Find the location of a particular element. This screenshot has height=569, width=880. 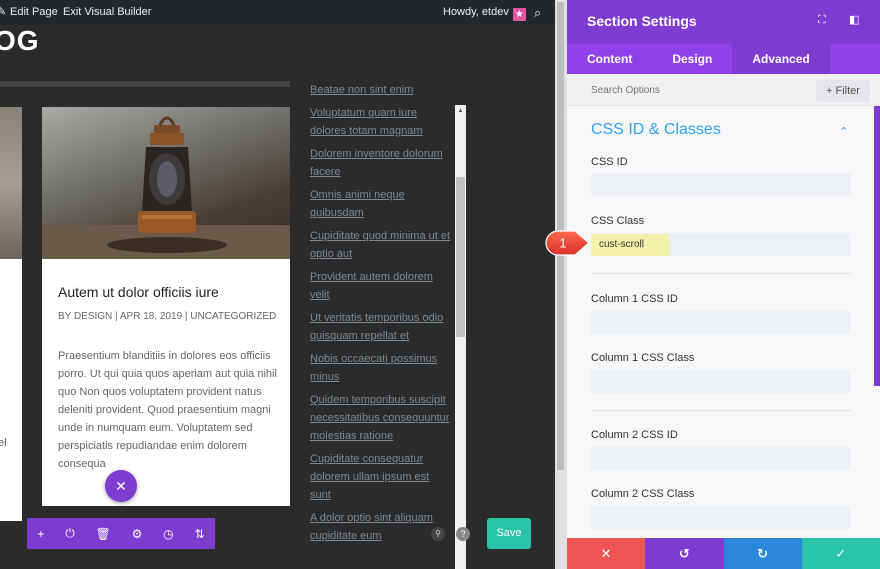

close-module-button: ✕ is located at coordinates (121, 486).